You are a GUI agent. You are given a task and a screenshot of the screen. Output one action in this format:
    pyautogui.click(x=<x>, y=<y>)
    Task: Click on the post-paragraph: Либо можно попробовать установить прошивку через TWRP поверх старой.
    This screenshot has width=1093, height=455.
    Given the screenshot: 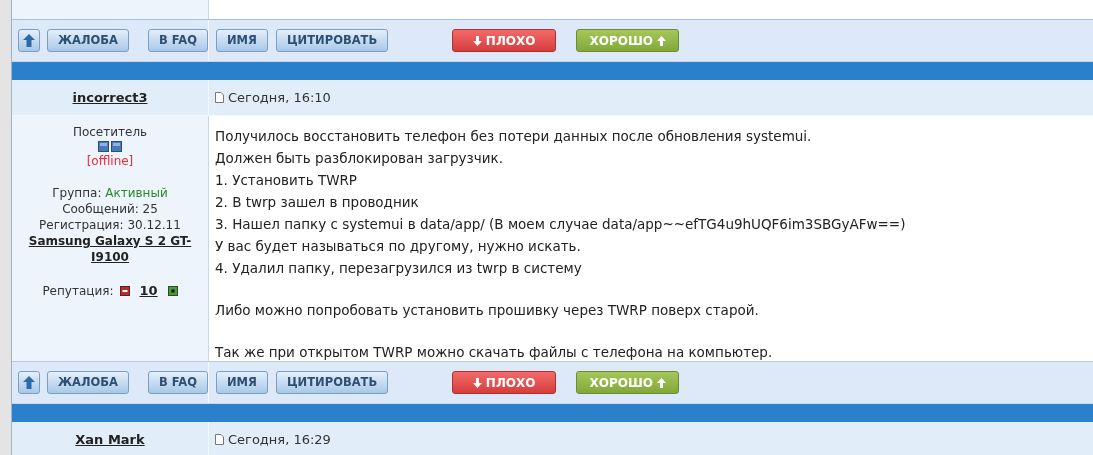 What is the action you would take?
    pyautogui.click(x=487, y=310)
    